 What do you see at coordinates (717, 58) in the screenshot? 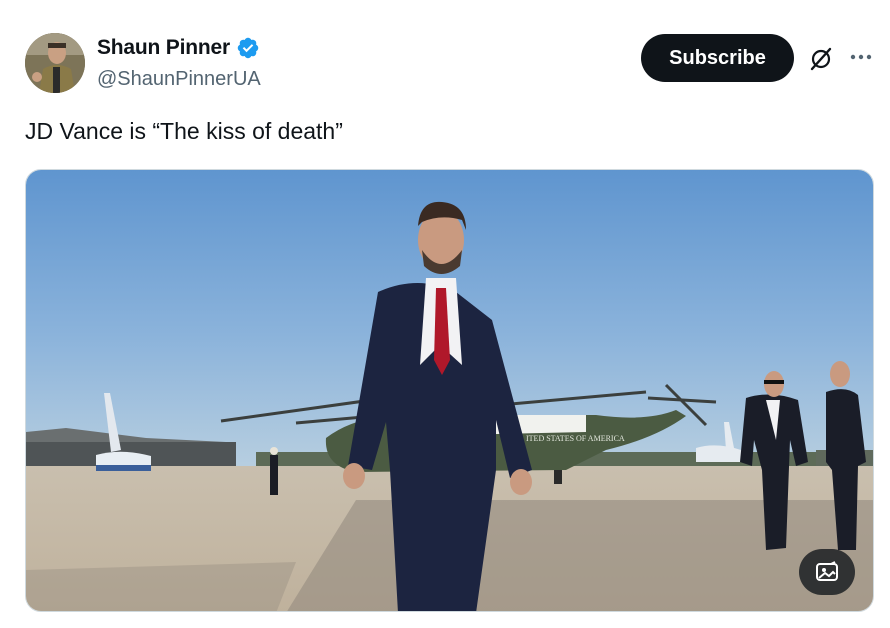
I see `subscribe-button: Subscribe` at bounding box center [717, 58].